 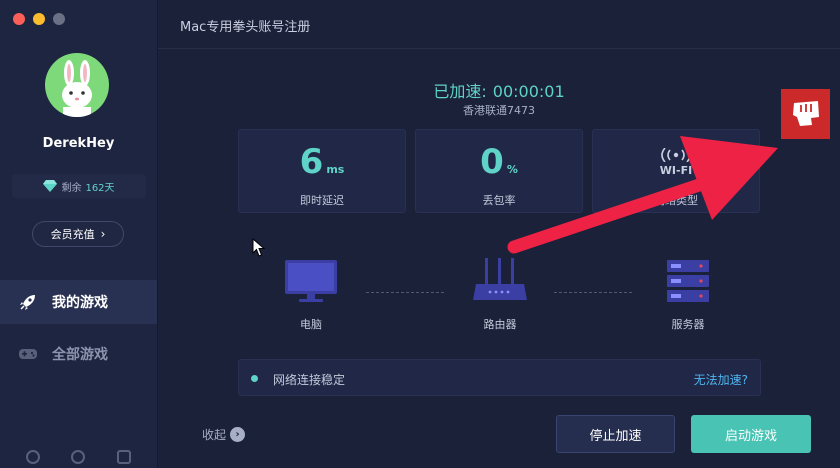 What do you see at coordinates (335, 169) in the screenshot?
I see `latency-unit: ms` at bounding box center [335, 169].